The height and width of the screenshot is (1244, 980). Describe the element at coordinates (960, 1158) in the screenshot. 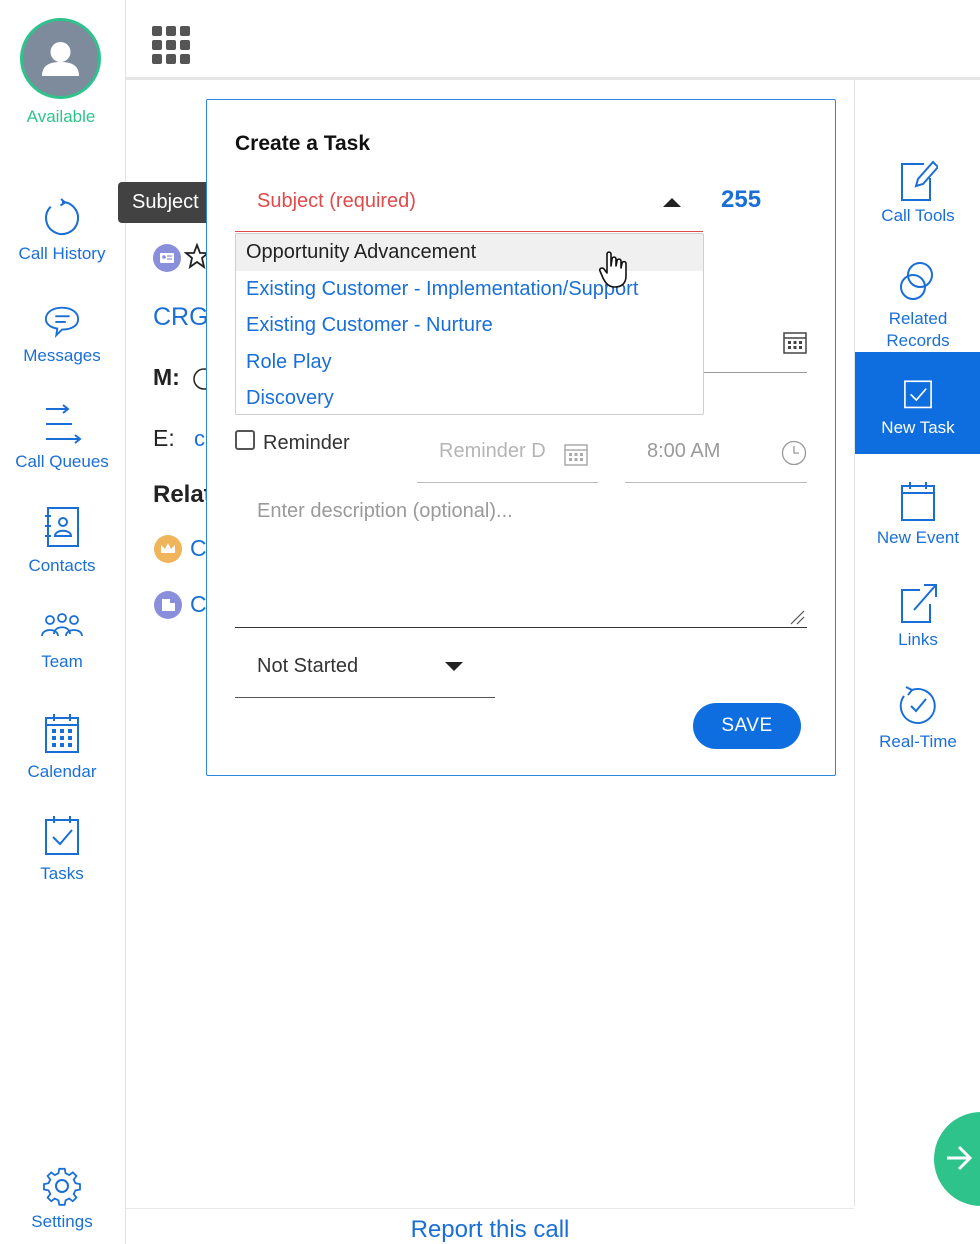

I see `arrow-right-icon` at that location.